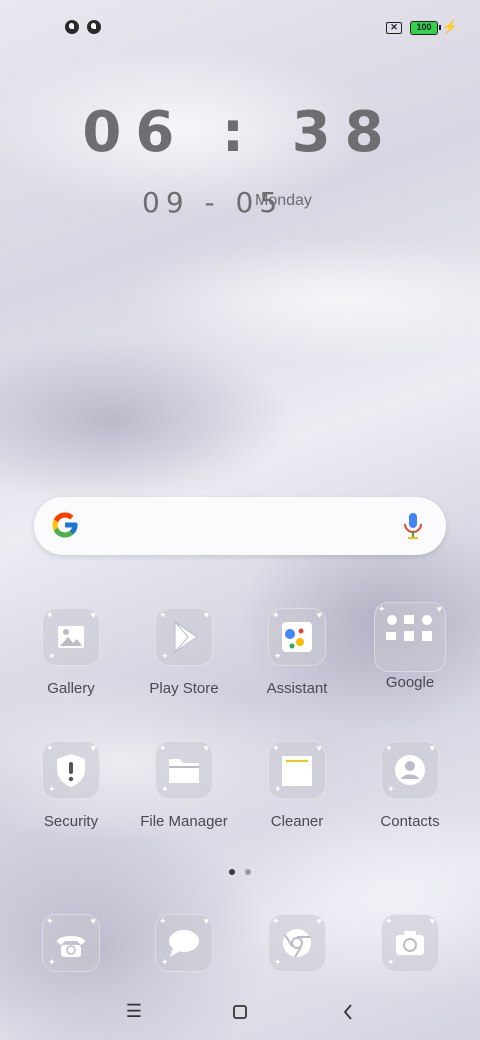  Describe the element at coordinates (240, 28) in the screenshot. I see `status-bar: ✕ 100 ⚡` at that location.